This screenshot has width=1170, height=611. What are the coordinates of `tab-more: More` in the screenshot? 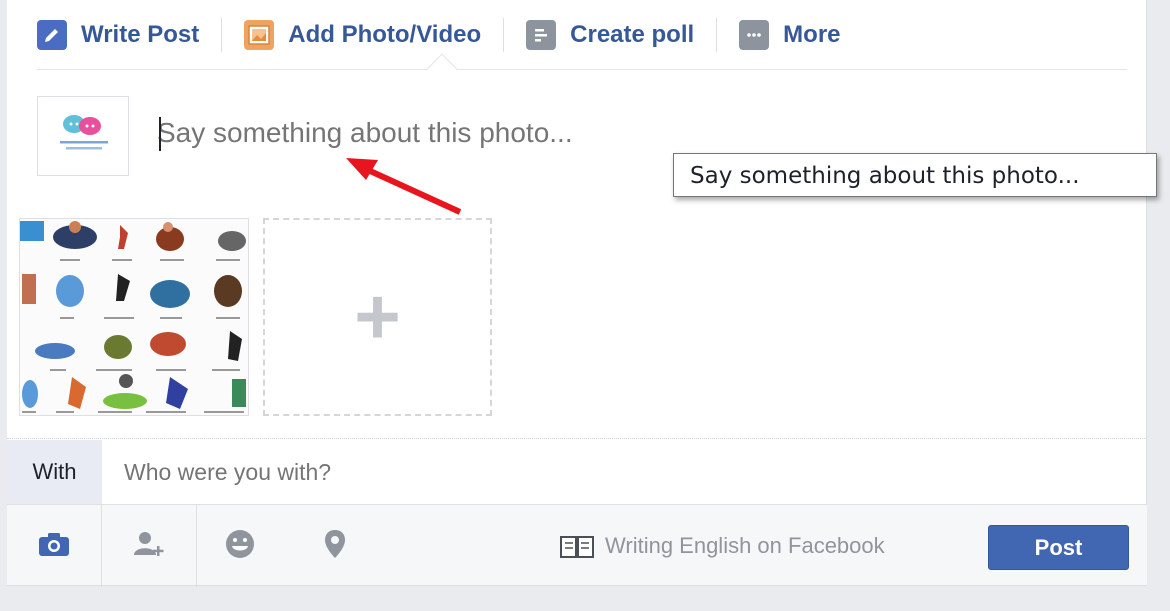 It's located at (790, 35).